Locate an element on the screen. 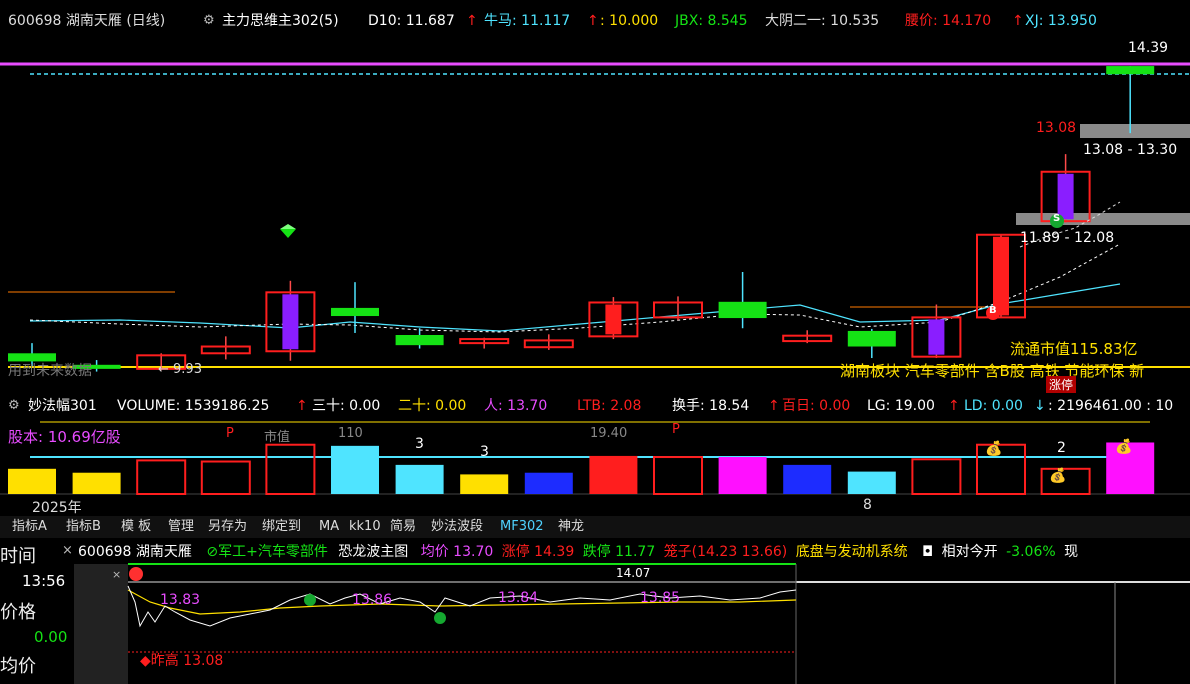  ten-value: : 10.000 is located at coordinates (629, 21).